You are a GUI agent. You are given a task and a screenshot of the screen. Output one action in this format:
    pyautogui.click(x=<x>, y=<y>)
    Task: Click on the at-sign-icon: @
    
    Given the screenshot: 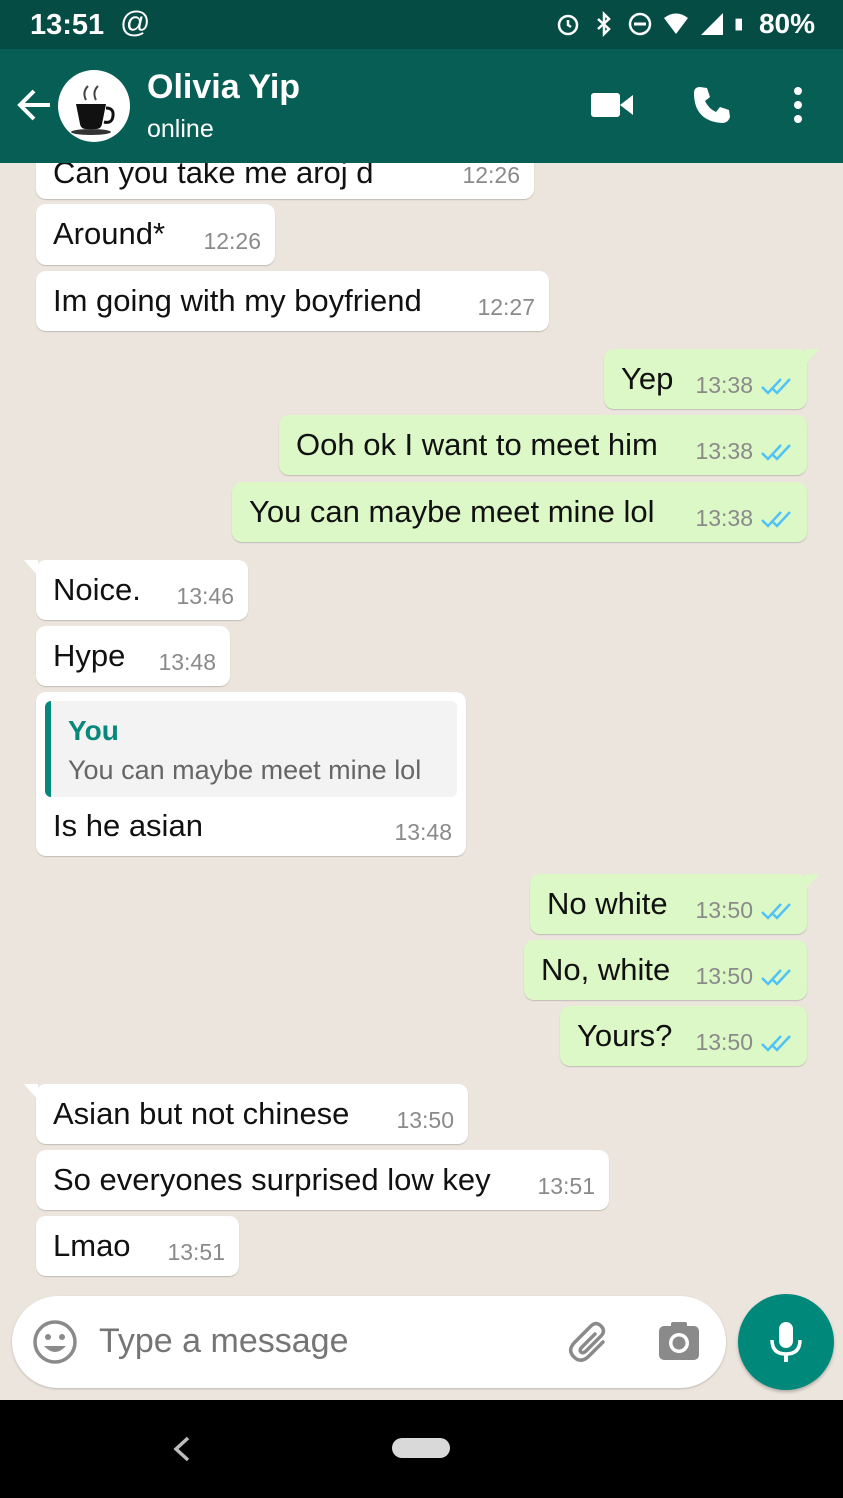 What is the action you would take?
    pyautogui.click(x=135, y=22)
    